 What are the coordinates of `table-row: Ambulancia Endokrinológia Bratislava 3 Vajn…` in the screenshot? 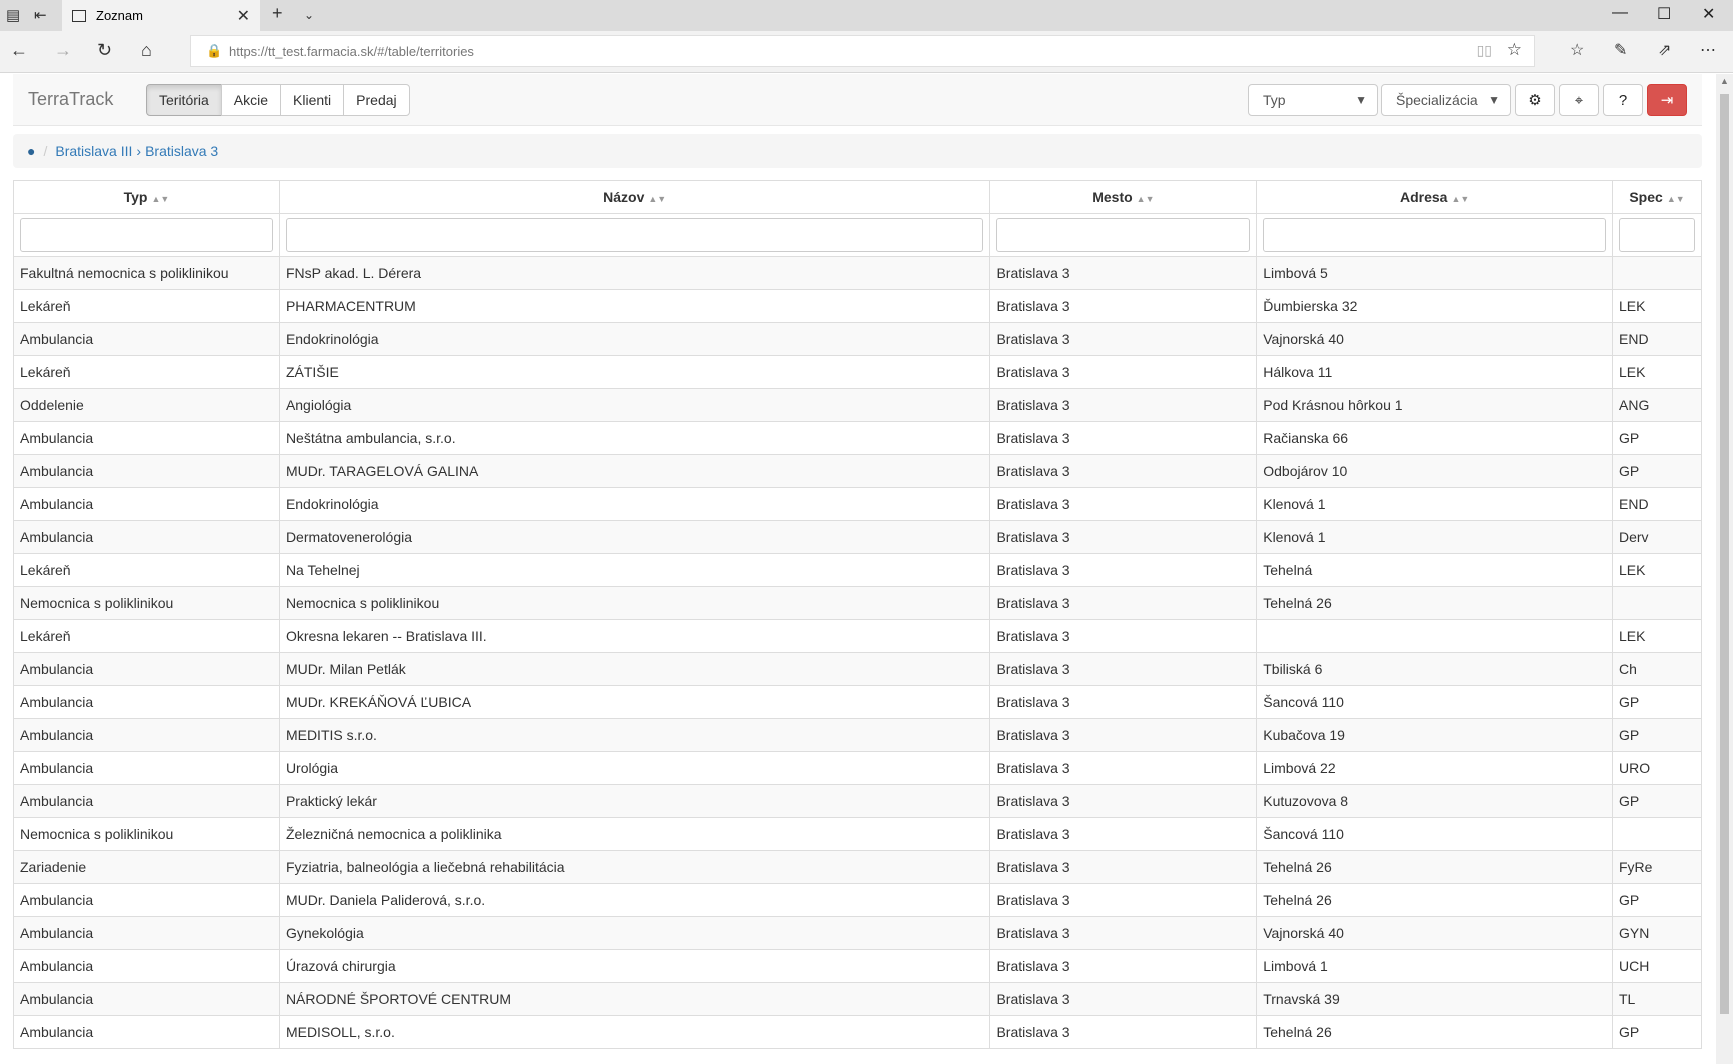 It's located at (857, 339).